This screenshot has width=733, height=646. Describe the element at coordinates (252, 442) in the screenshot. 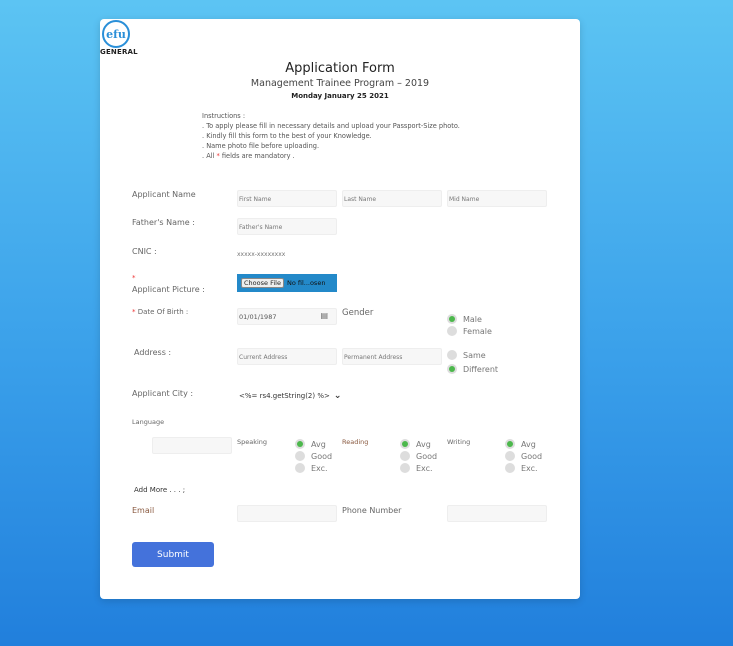

I see `speaking-label: Speaking` at that location.